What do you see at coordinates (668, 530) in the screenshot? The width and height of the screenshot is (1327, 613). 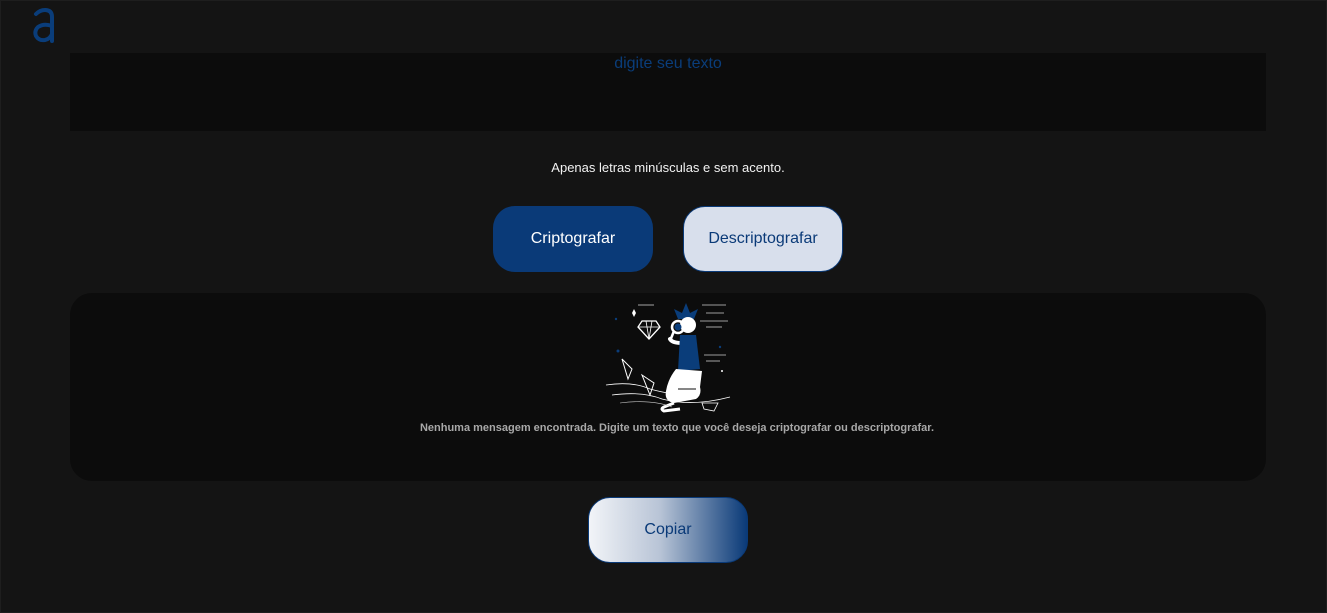 I see `copy-button: Copiar` at bounding box center [668, 530].